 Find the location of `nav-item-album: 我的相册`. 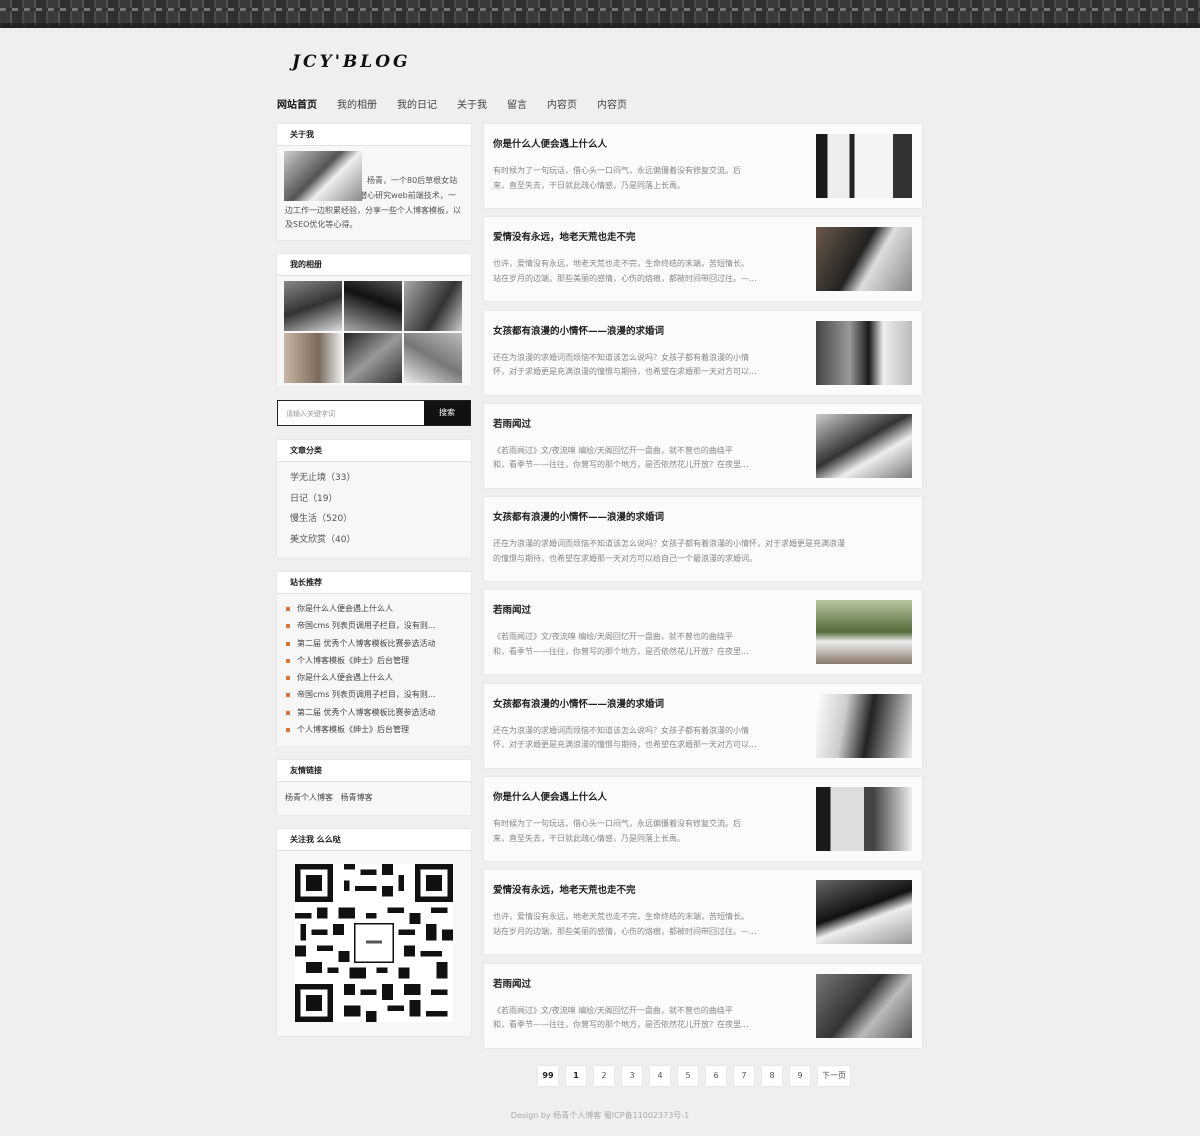

nav-item-album: 我的相册 is located at coordinates (357, 103).